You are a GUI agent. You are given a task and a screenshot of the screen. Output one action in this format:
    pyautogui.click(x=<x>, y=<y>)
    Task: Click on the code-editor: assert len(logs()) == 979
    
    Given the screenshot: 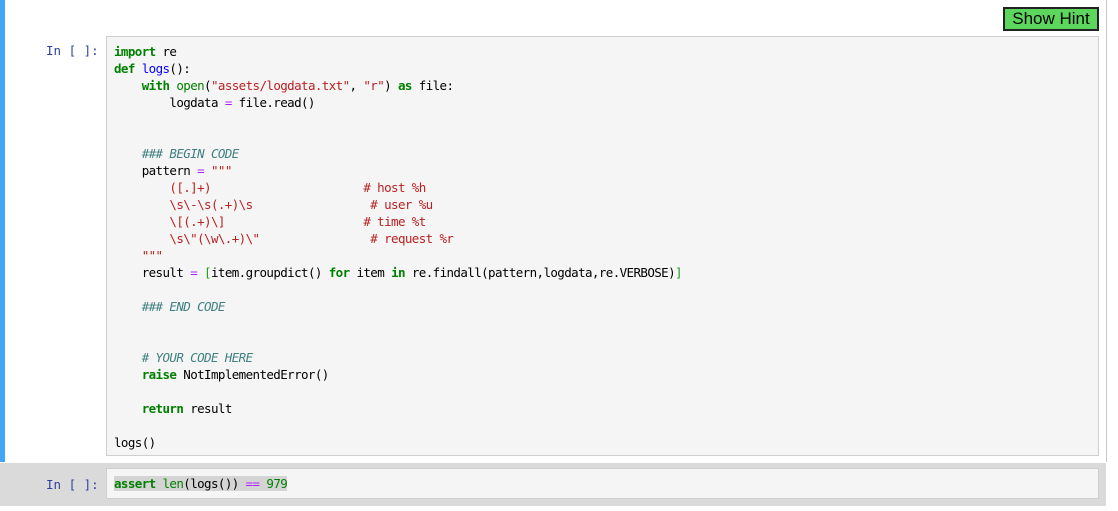 What is the action you would take?
    pyautogui.click(x=602, y=483)
    